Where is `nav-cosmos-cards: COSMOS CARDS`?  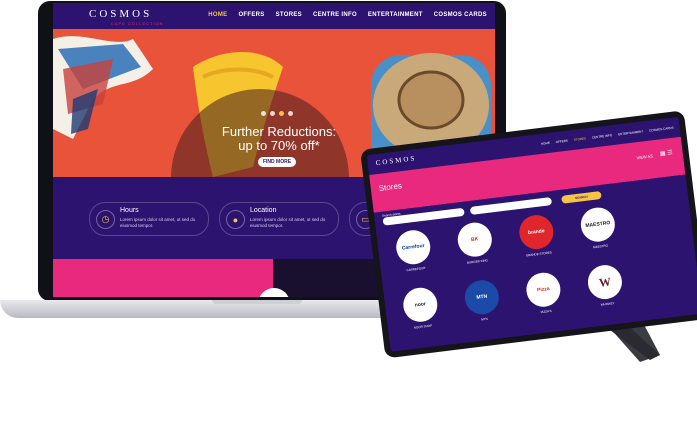 nav-cosmos-cards: COSMOS CARDS is located at coordinates (460, 15).